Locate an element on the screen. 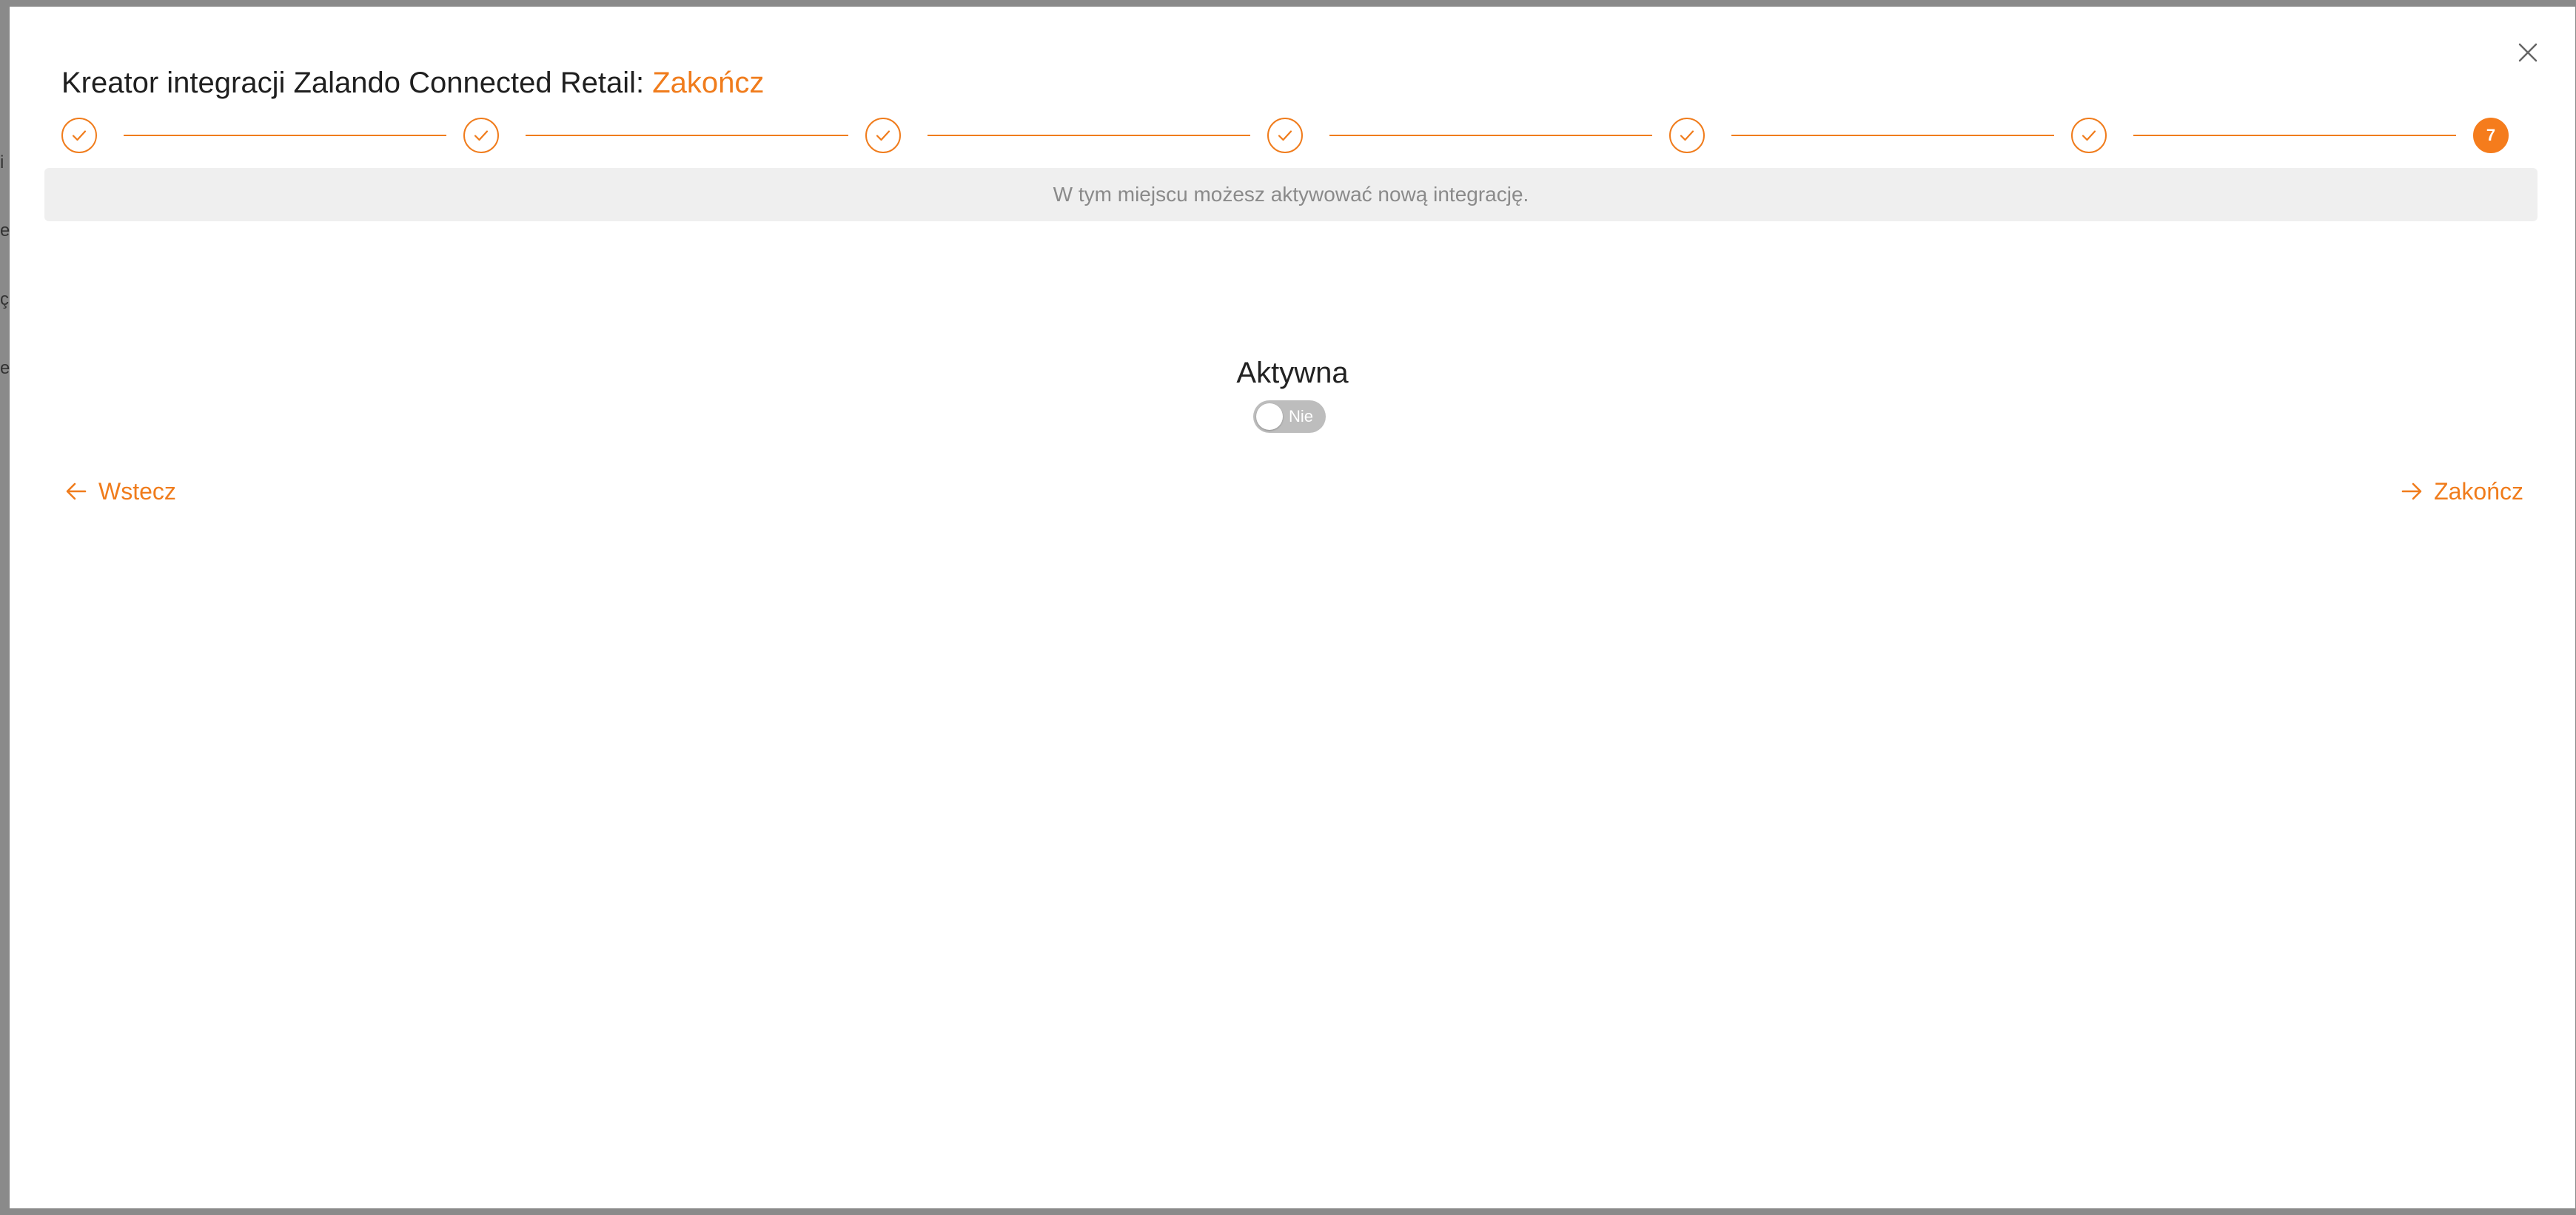 Image resolution: width=2576 pixels, height=1215 pixels. toggle-knob is located at coordinates (1269, 416).